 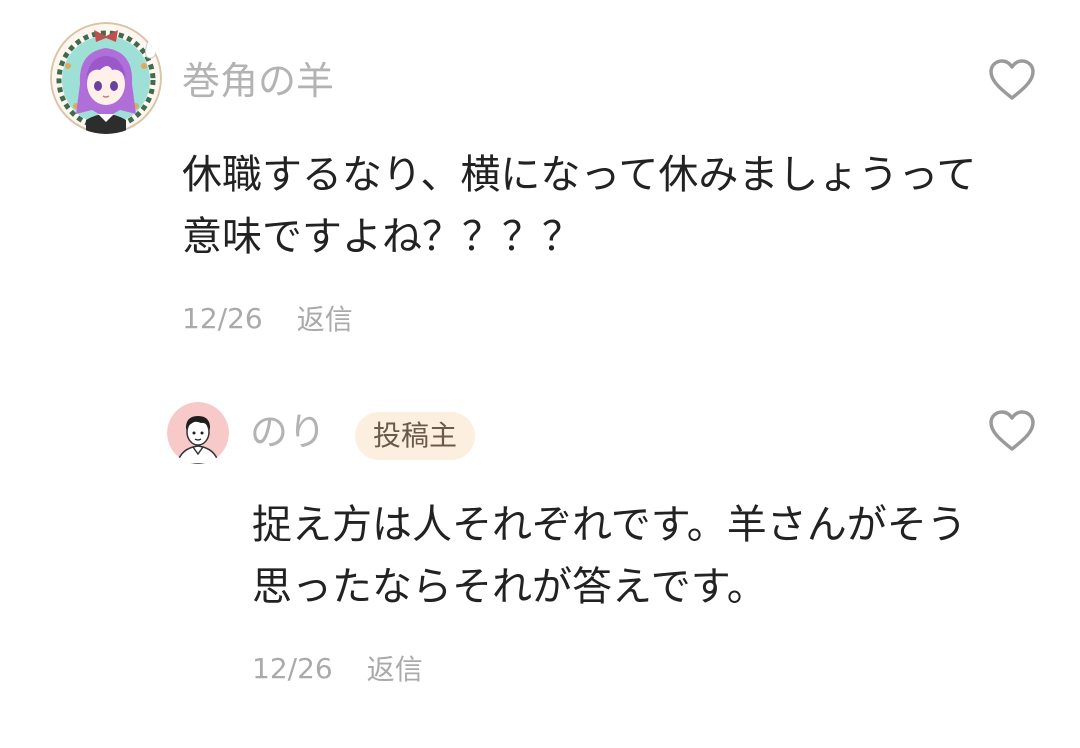 I want to click on man-avatar-icon, so click(x=198, y=433).